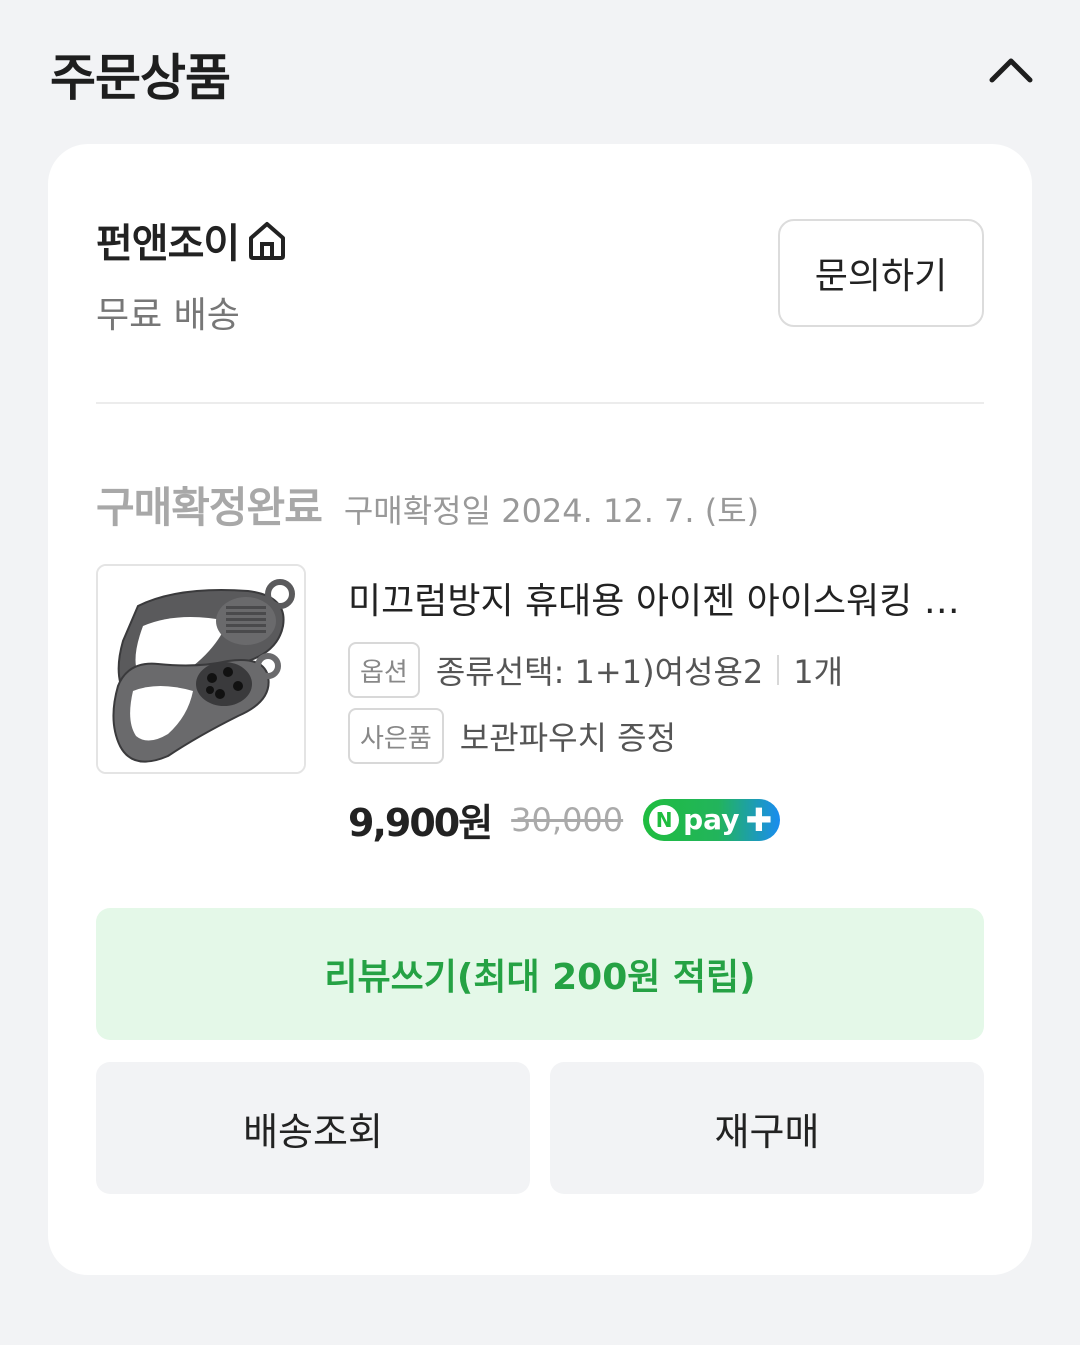  I want to click on write-review-button: 리뷰쓰기(최대 200원 적립), so click(540, 974).